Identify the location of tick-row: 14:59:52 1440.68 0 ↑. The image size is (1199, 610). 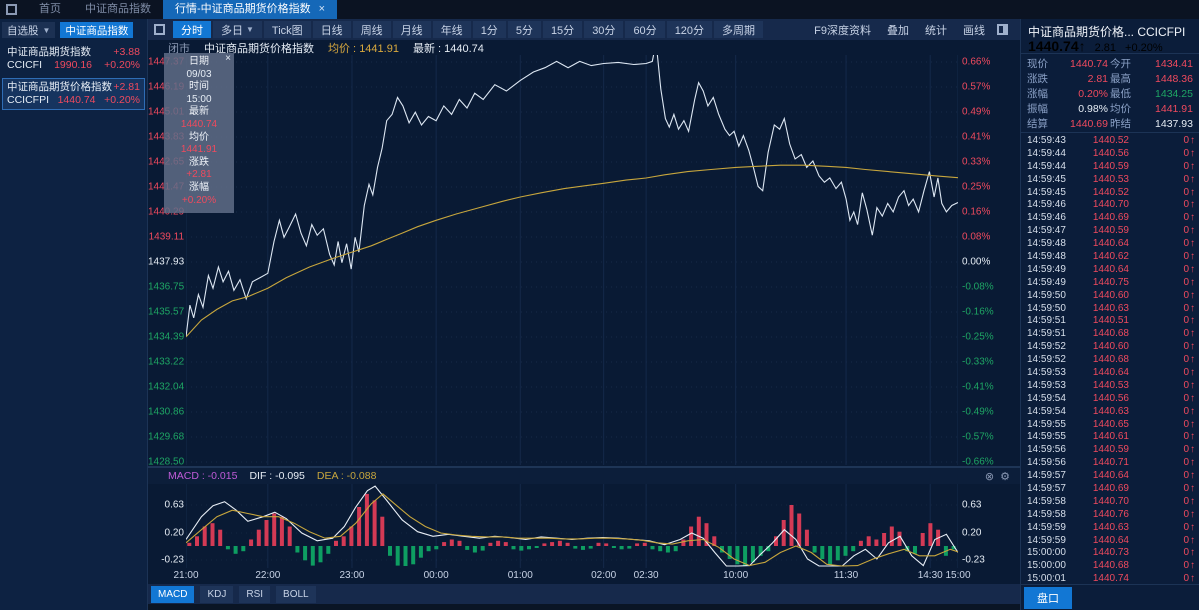
(1111, 359).